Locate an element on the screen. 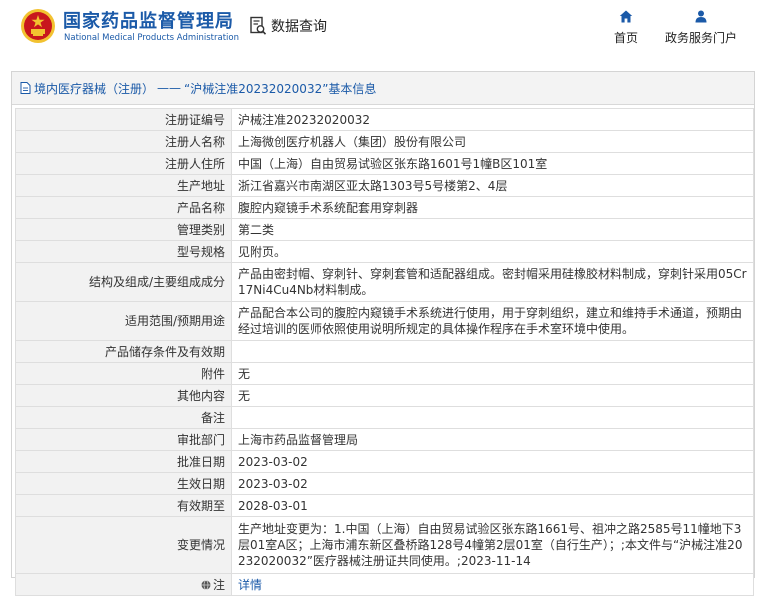 The width and height of the screenshot is (757, 596). row-value: 见附页。 is located at coordinates (492, 251).